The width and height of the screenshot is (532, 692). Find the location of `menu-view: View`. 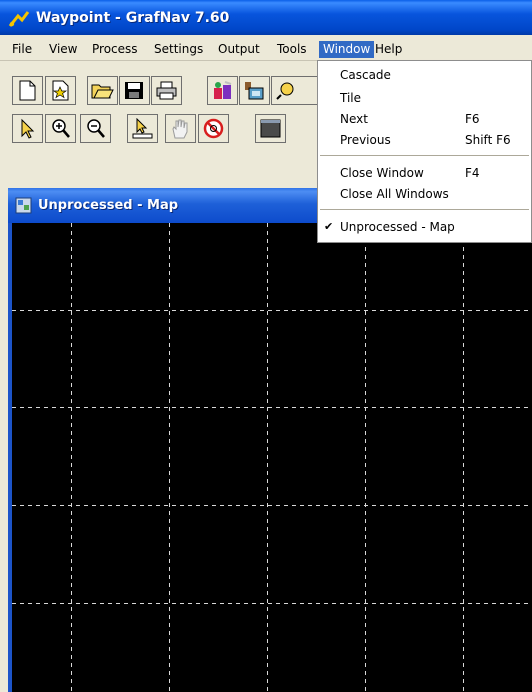

menu-view: View is located at coordinates (63, 49).